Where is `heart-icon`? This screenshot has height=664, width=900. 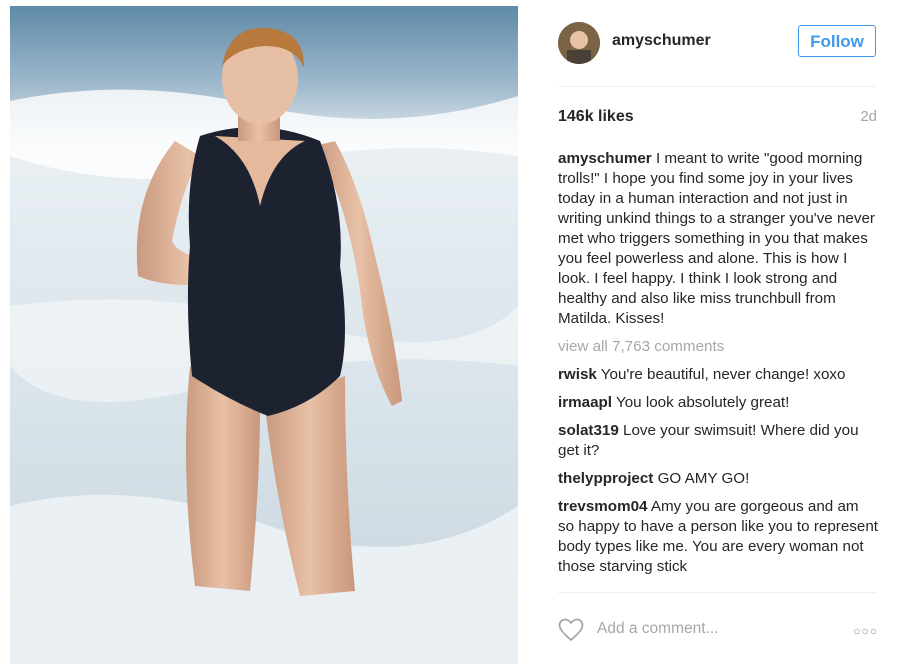
heart-icon is located at coordinates (571, 630).